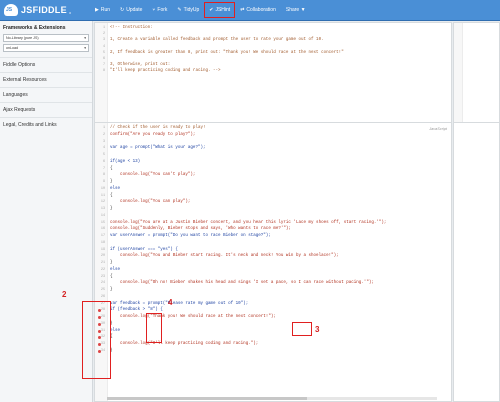 The width and height of the screenshot is (500, 402). Describe the element at coordinates (102, 242) in the screenshot. I see `line-number: 18` at that location.